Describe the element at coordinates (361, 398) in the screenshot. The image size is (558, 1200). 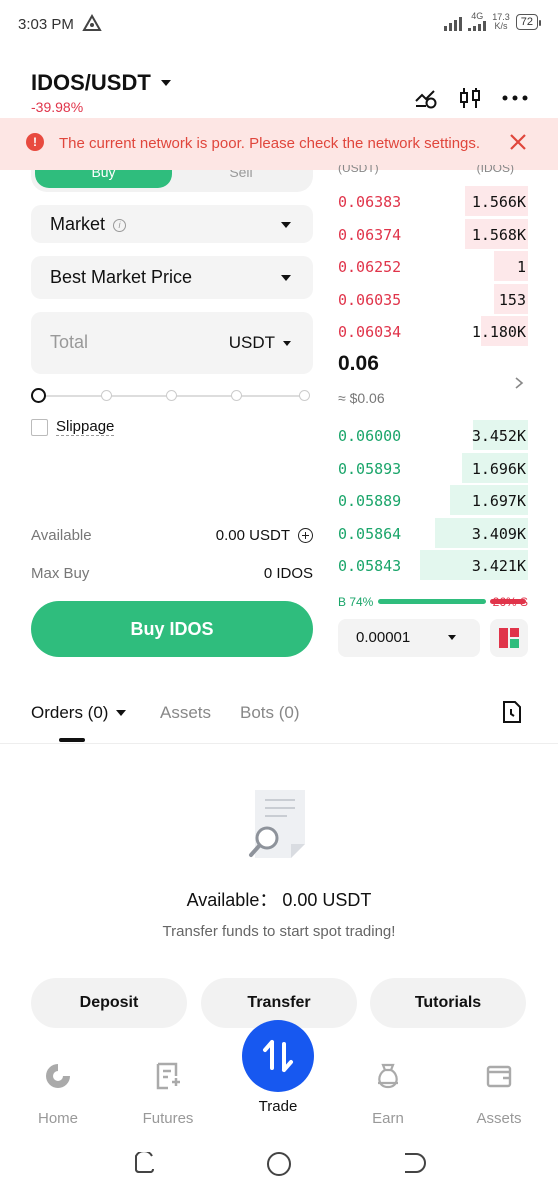
I see `last-price-usd: ≈ $0.06` at that location.